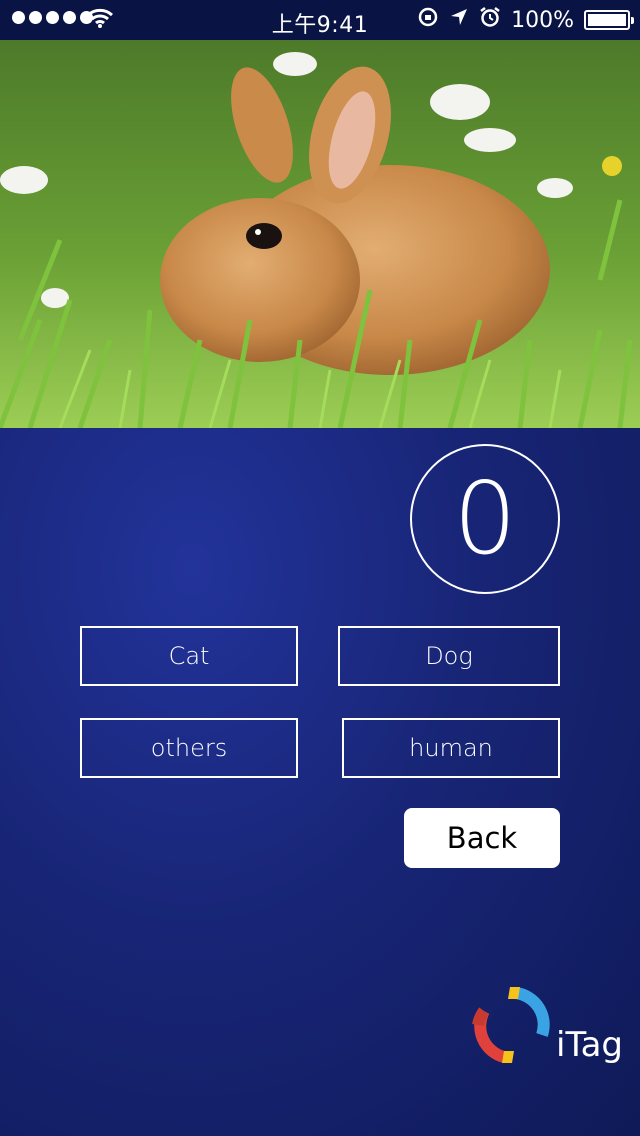  Describe the element at coordinates (485, 519) in the screenshot. I see `score-counter: 0` at that location.